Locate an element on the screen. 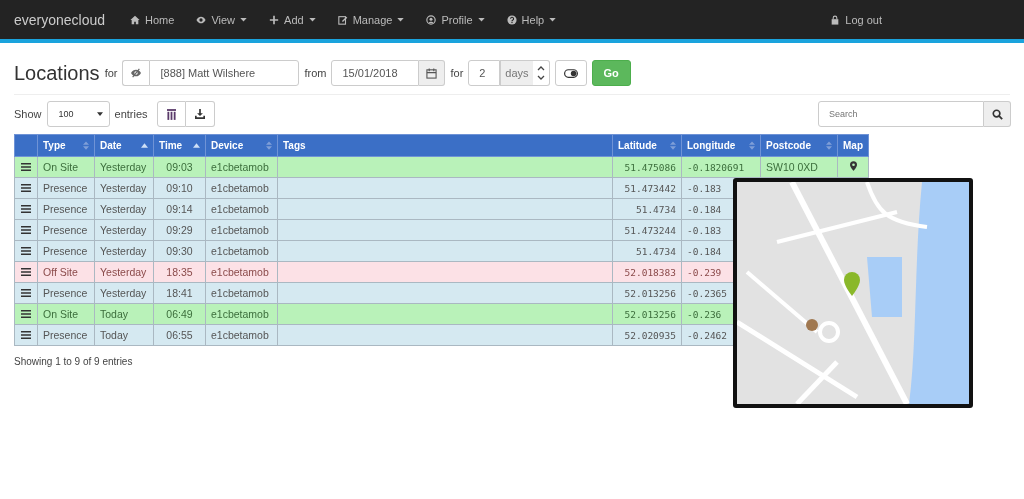 The image size is (1024, 499). table-cell: 52.013256 is located at coordinates (650, 314).